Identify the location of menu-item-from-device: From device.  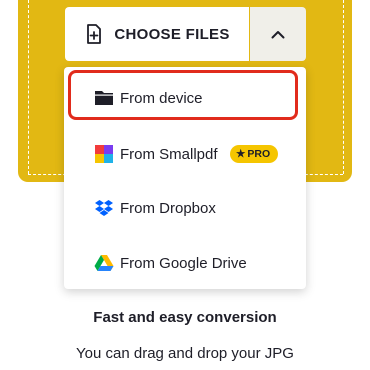
(185, 98).